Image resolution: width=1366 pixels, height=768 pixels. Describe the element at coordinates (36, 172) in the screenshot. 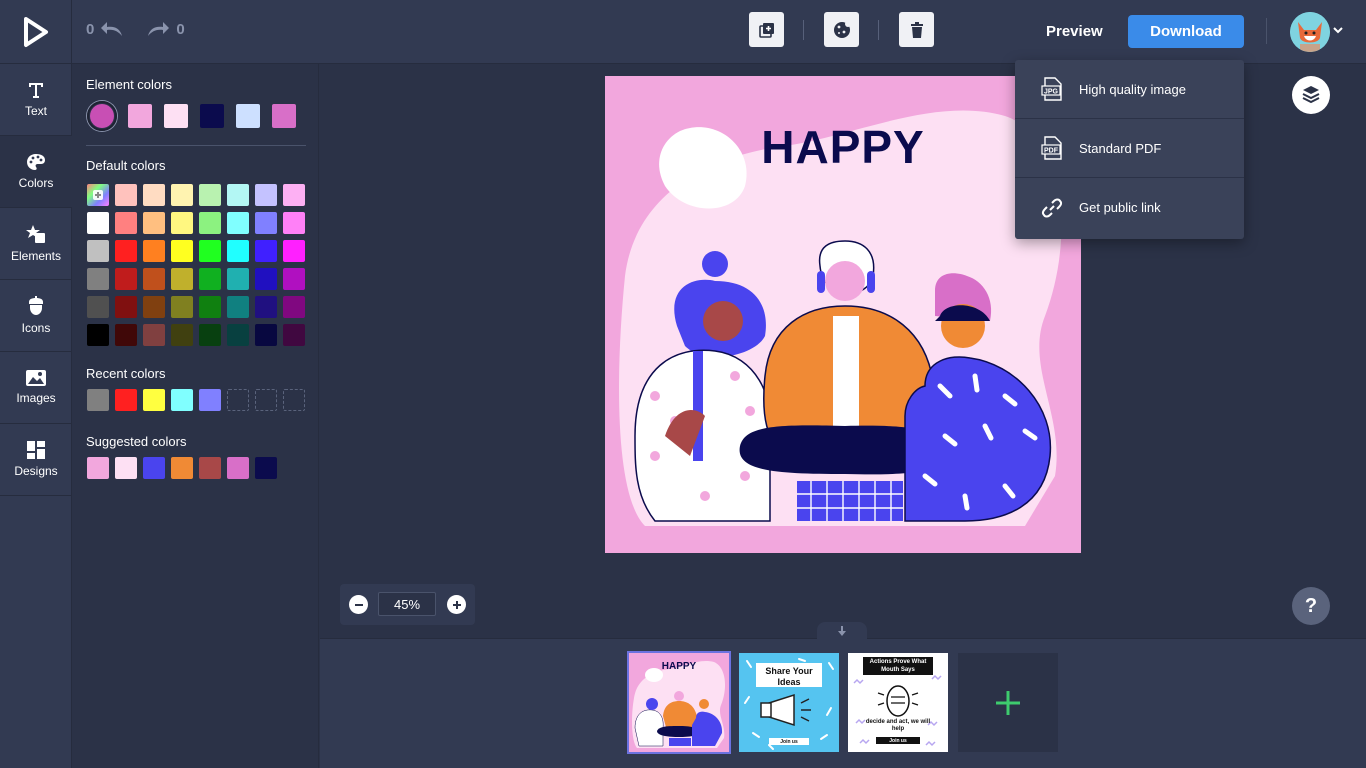

I see `rail-colors: Colors` at that location.